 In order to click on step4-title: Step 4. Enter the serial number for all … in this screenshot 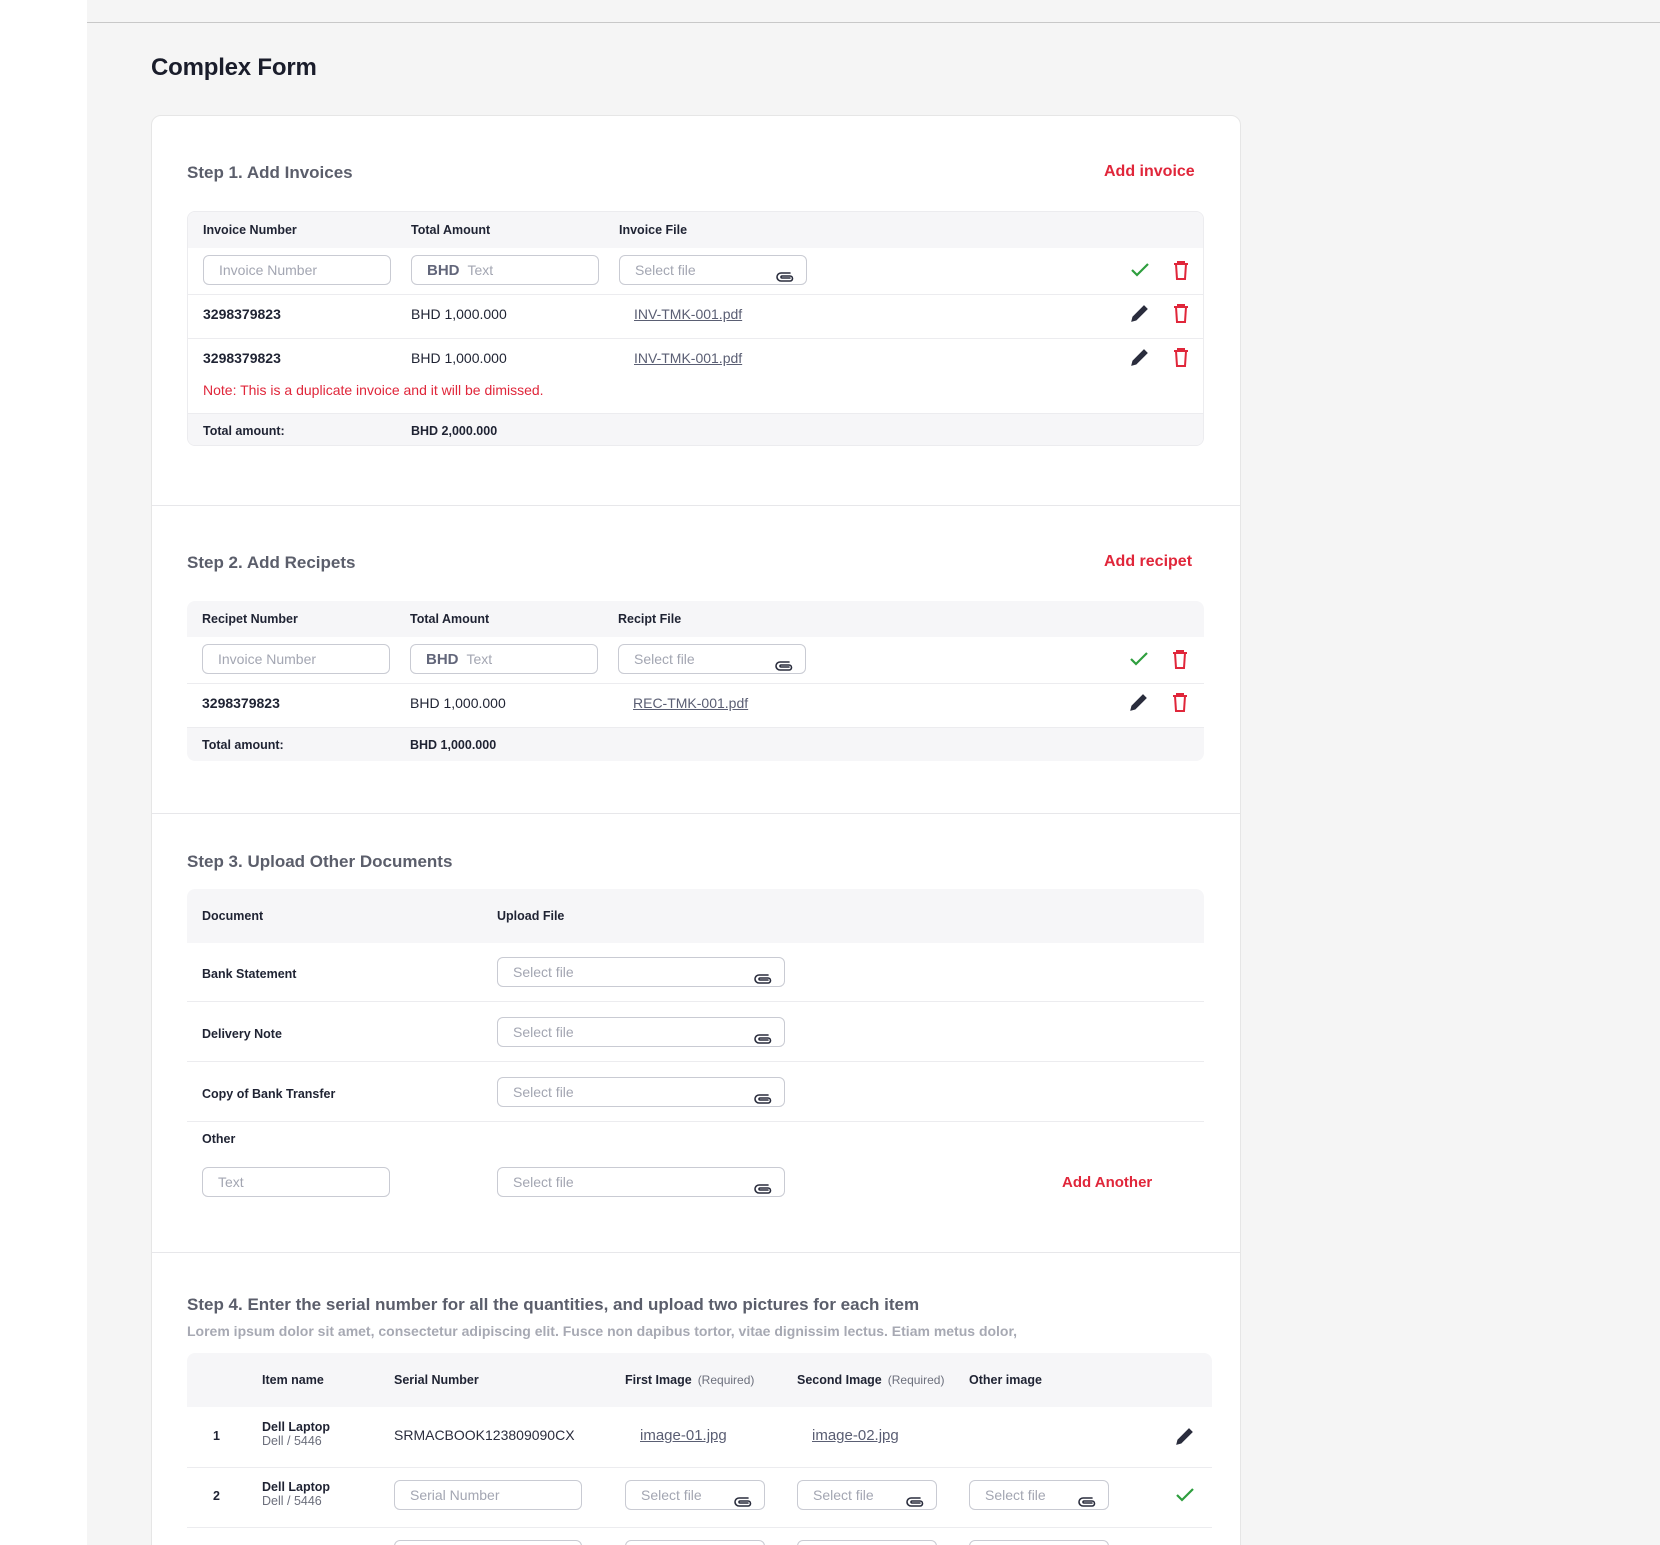, I will do `click(553, 1304)`.